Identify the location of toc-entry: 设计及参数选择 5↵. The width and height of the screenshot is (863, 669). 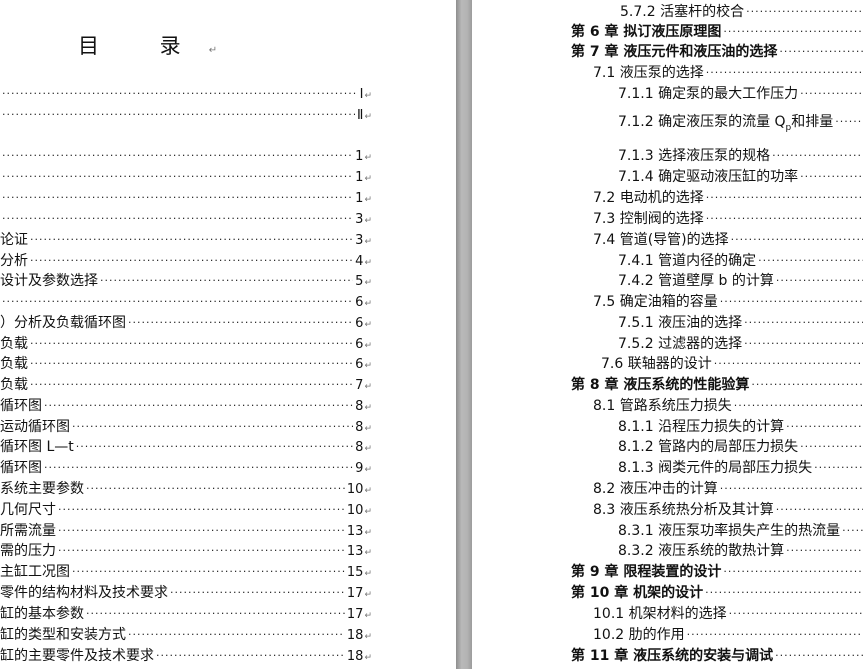
(186, 281).